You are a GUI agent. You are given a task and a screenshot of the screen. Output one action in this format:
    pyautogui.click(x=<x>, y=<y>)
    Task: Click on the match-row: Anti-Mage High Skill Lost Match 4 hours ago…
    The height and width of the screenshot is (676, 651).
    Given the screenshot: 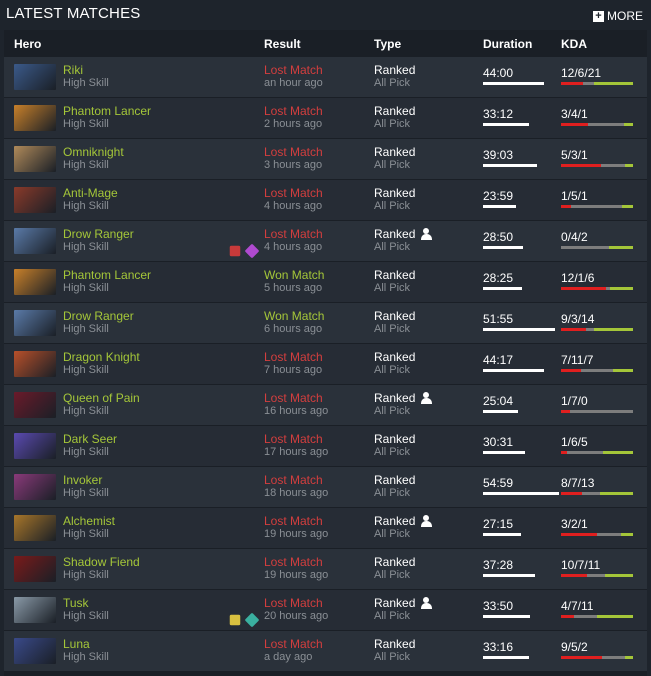 What is the action you would take?
    pyautogui.click(x=325, y=200)
    